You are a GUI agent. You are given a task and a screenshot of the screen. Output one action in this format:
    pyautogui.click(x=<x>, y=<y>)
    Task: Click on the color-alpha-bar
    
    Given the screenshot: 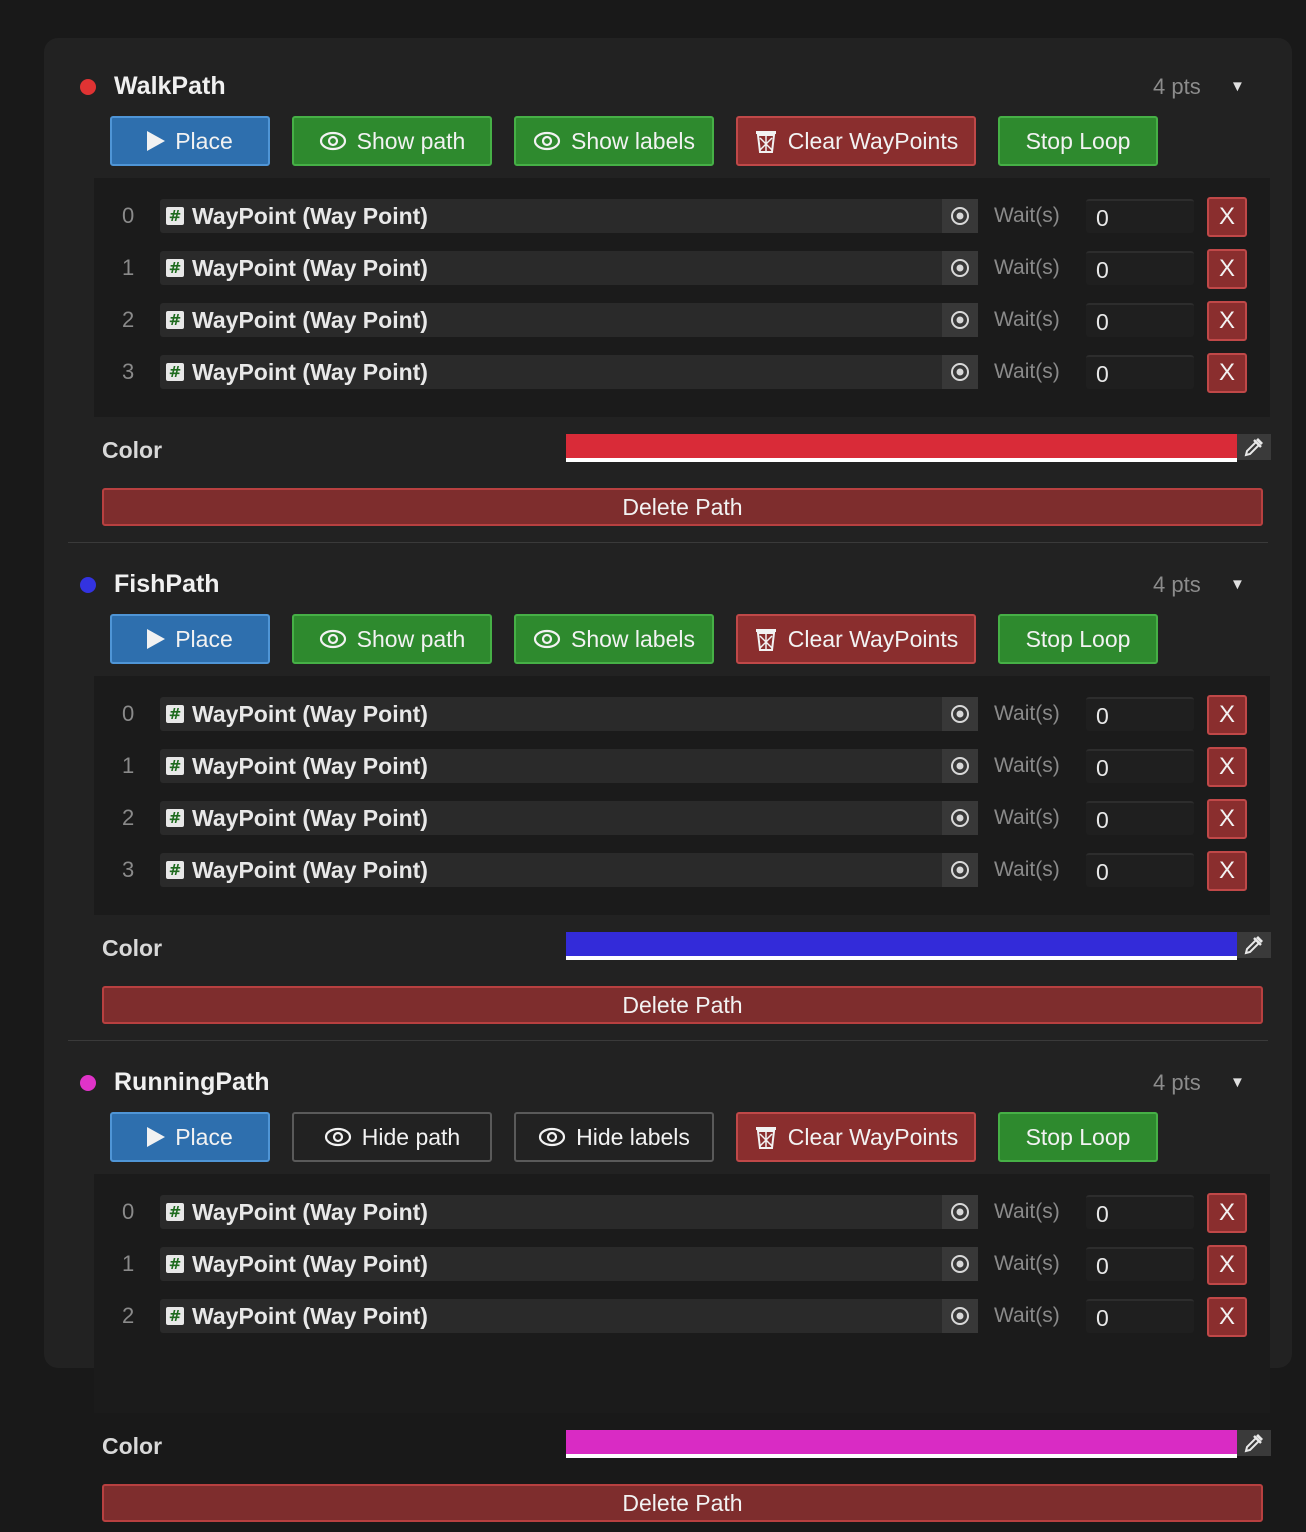 What is the action you would take?
    pyautogui.click(x=901, y=1456)
    